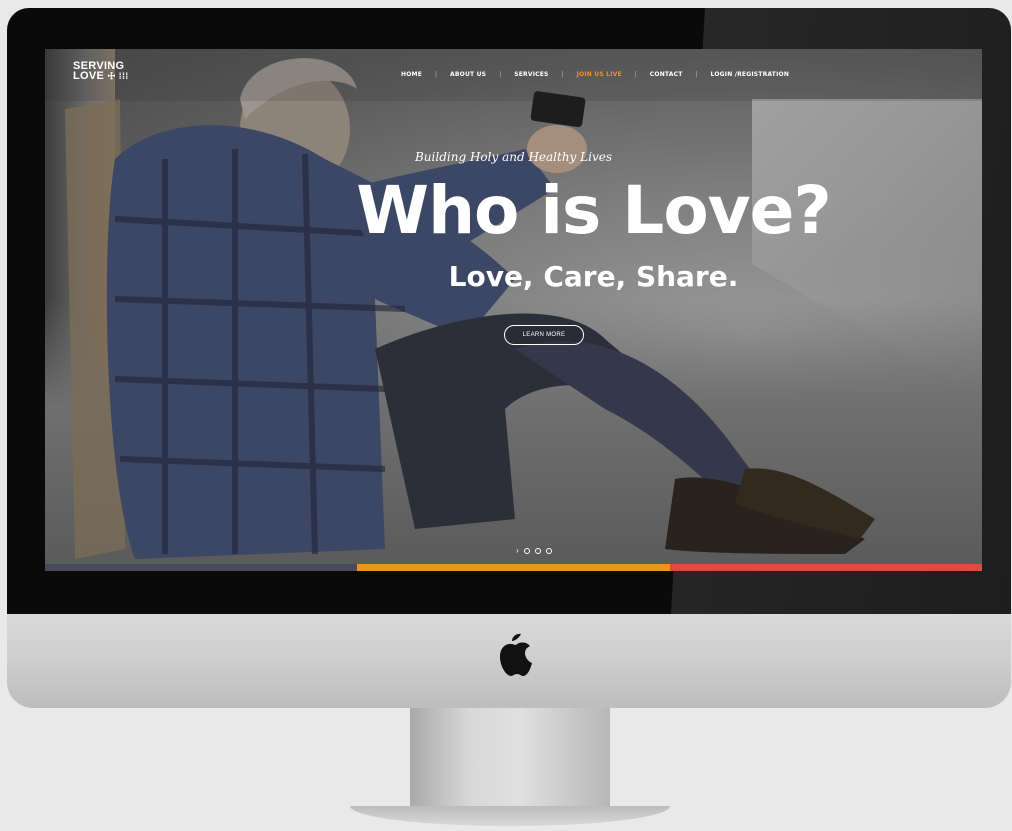 The width and height of the screenshot is (1012, 831). Describe the element at coordinates (468, 74) in the screenshot. I see `nav-about-us: ABOUT US` at that location.